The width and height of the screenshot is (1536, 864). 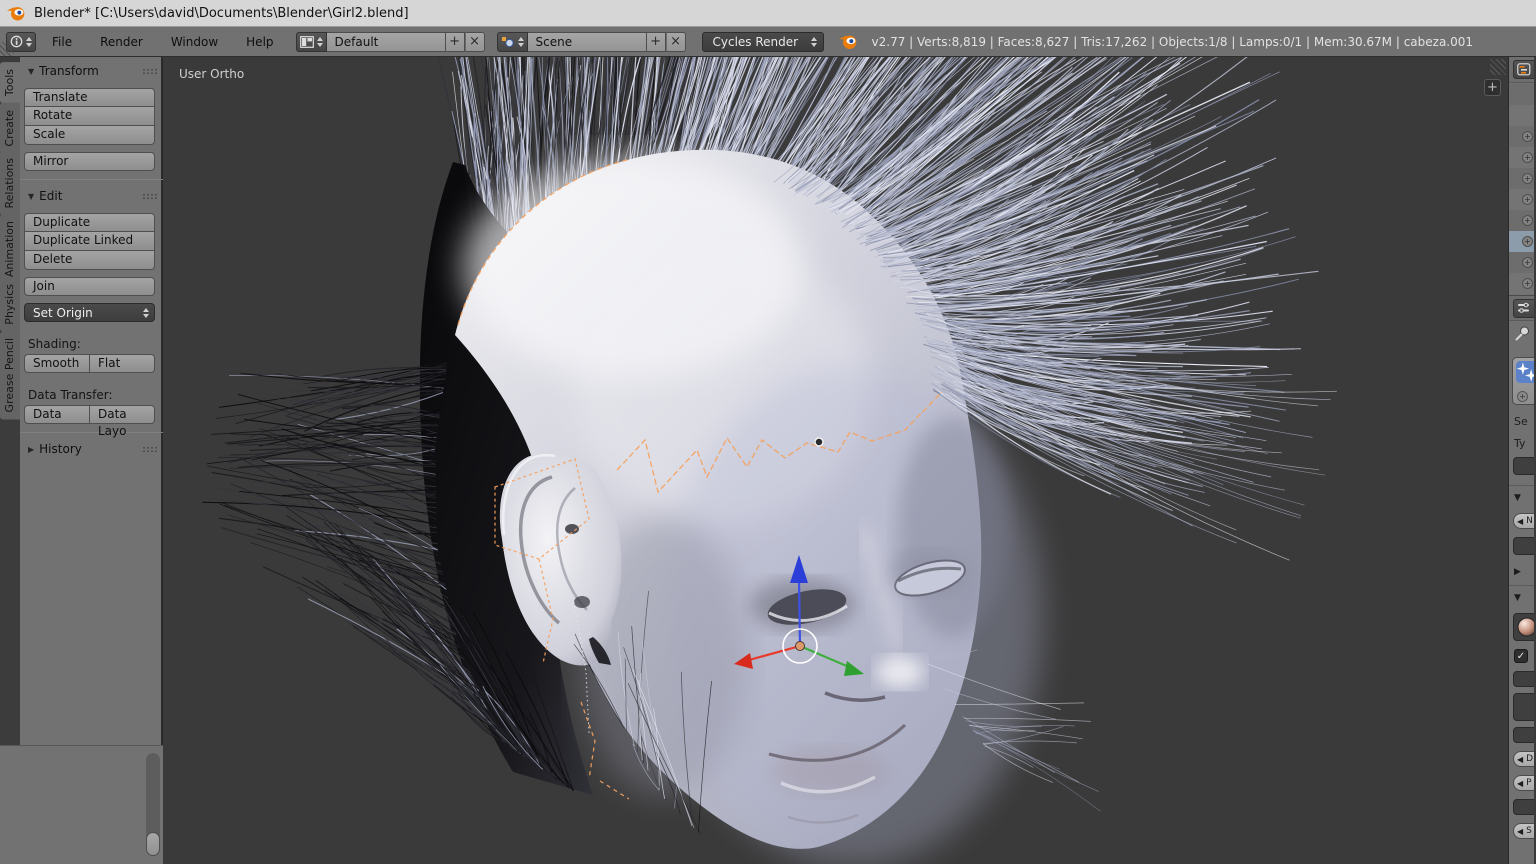 What do you see at coordinates (1498, 67) in the screenshot?
I see `viewport-corner-grip` at bounding box center [1498, 67].